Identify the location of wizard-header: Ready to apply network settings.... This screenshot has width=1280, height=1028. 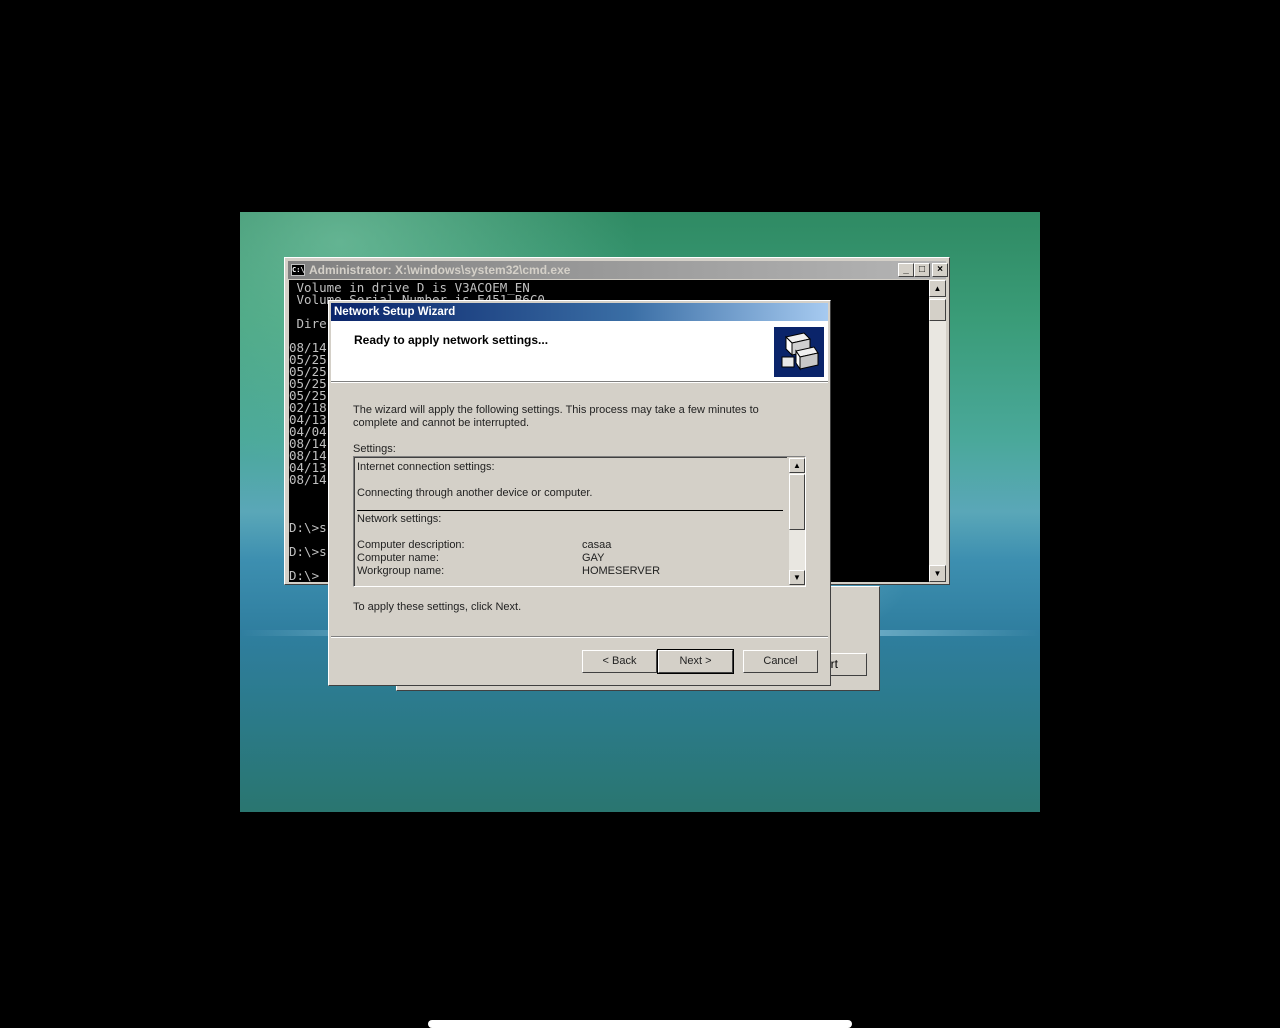
(579, 351).